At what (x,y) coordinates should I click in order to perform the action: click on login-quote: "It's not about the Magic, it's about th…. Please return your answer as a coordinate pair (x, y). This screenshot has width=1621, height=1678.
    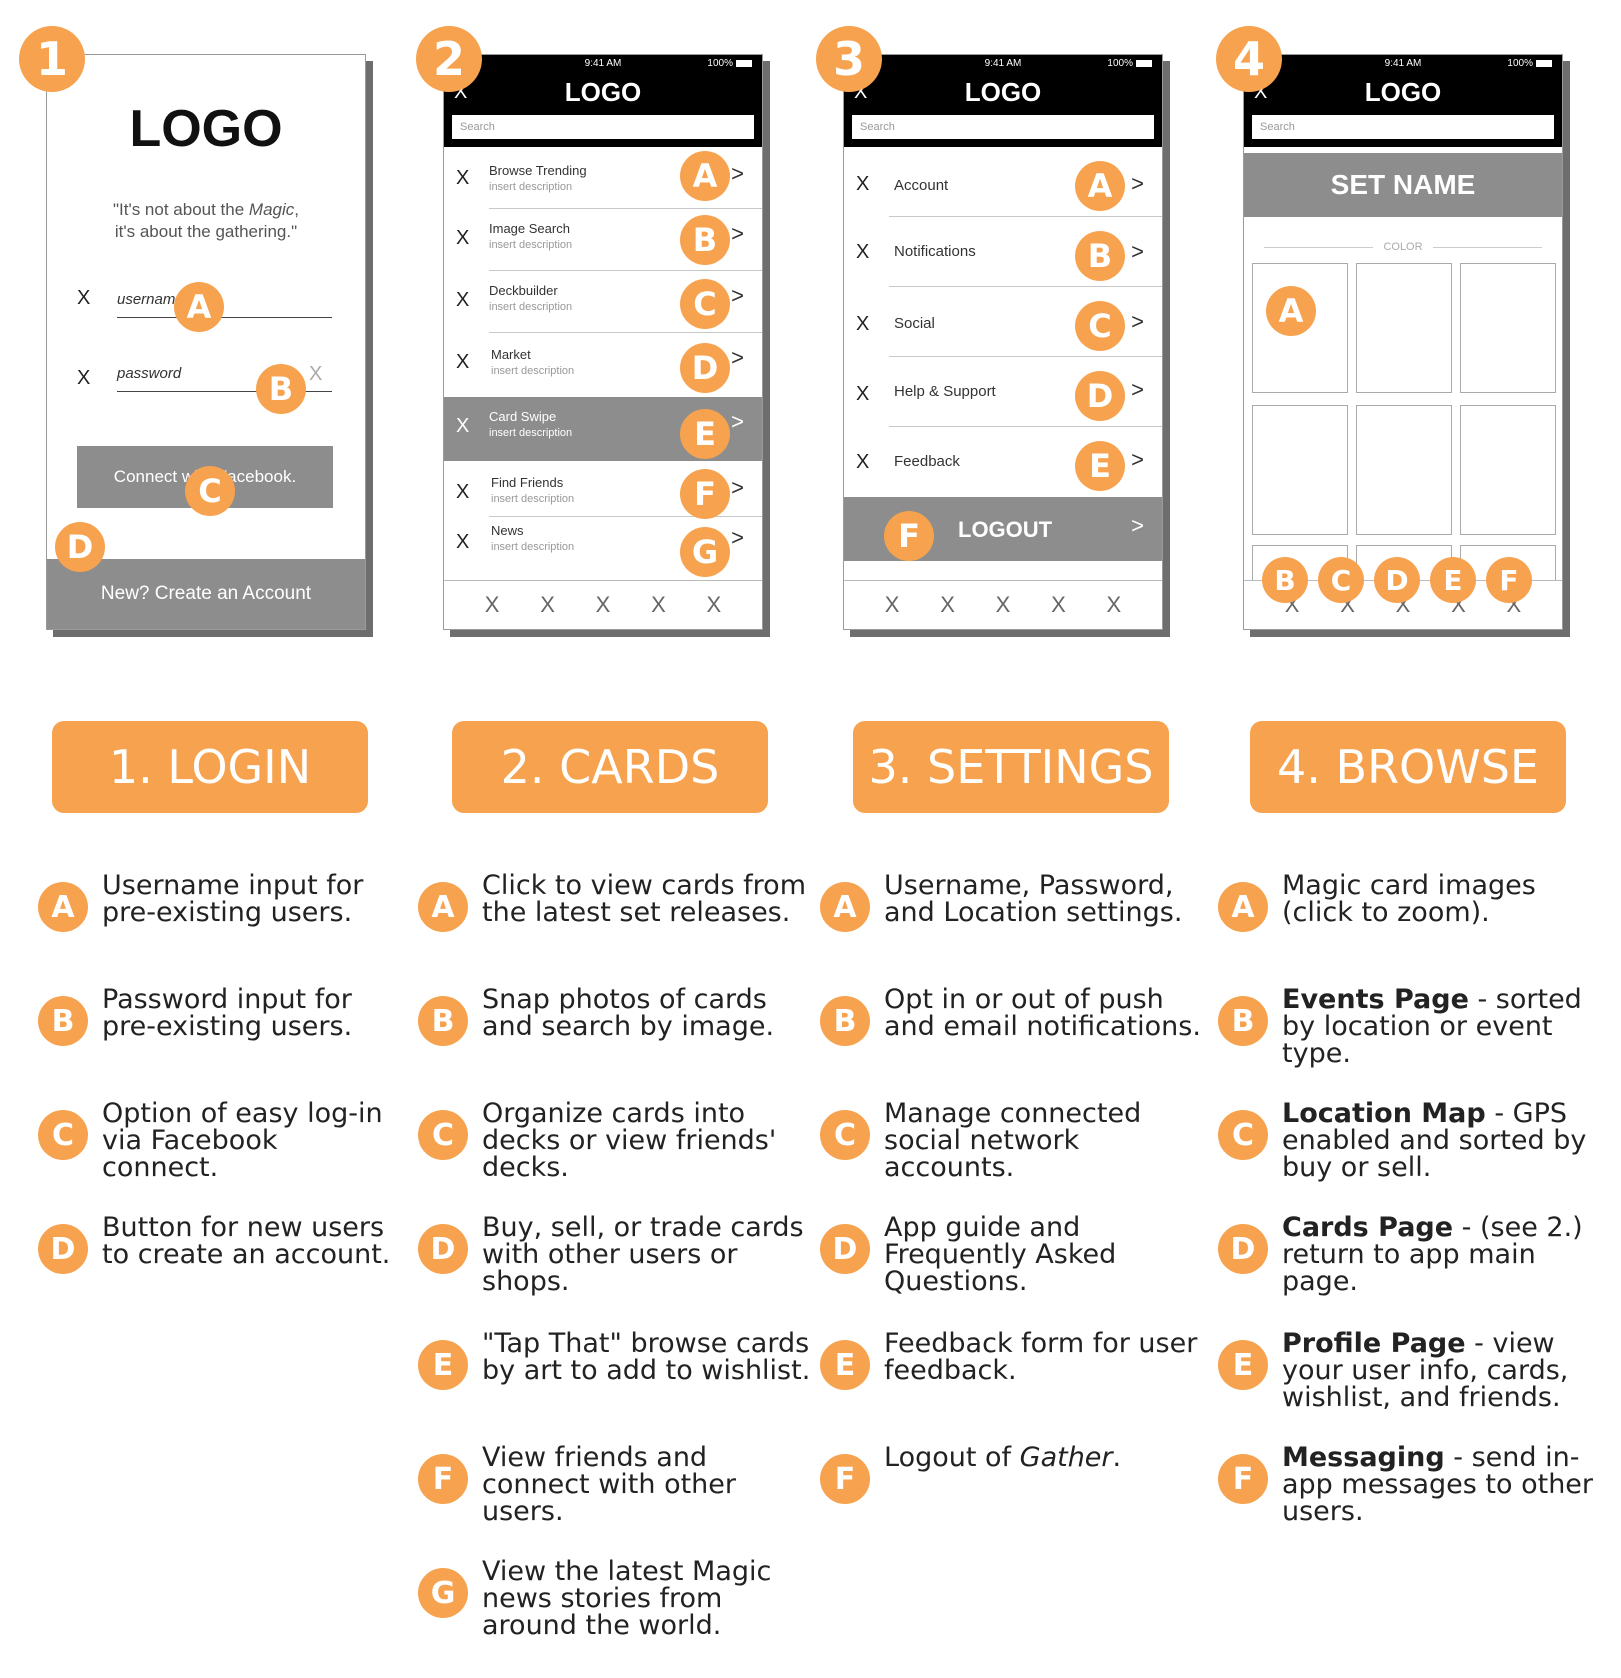
    Looking at the image, I should click on (206, 221).